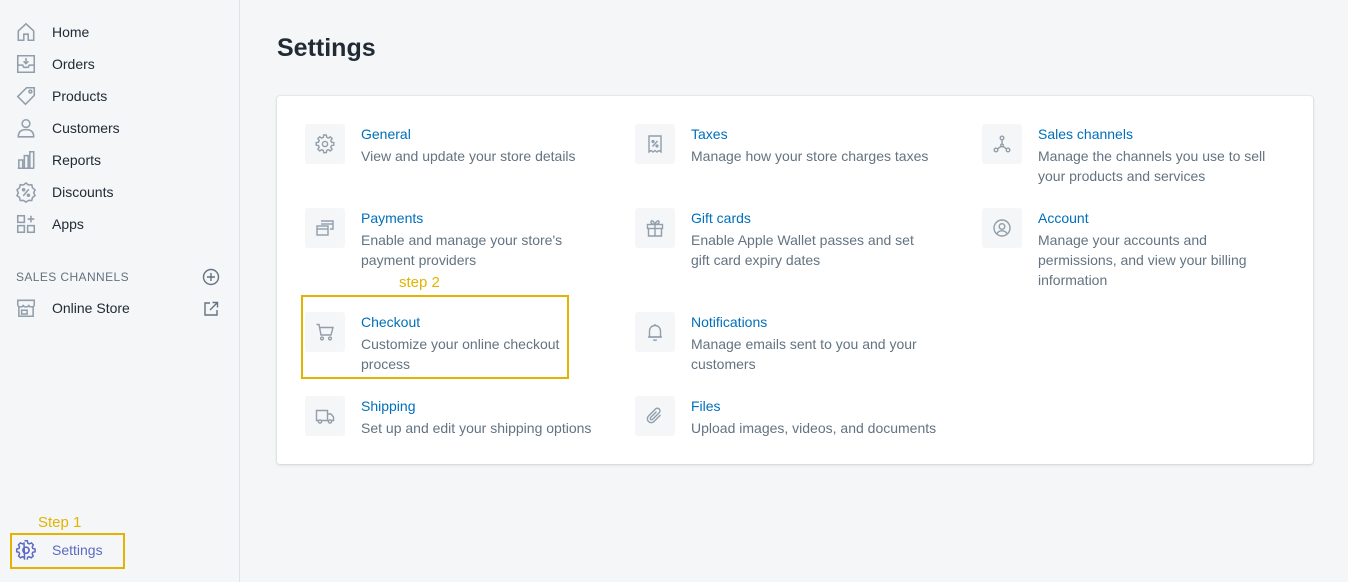 The image size is (1348, 582). I want to click on sidebar-item-reports: Reports, so click(119, 160).